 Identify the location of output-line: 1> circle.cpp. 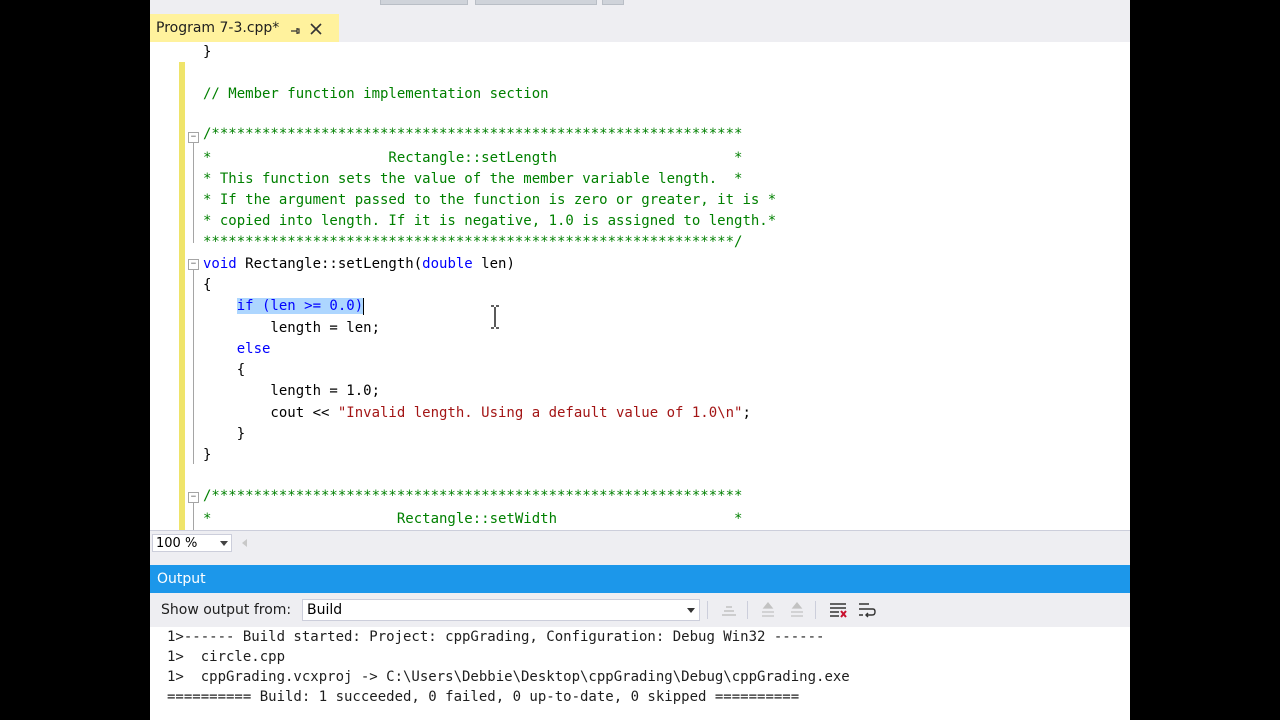
(226, 657).